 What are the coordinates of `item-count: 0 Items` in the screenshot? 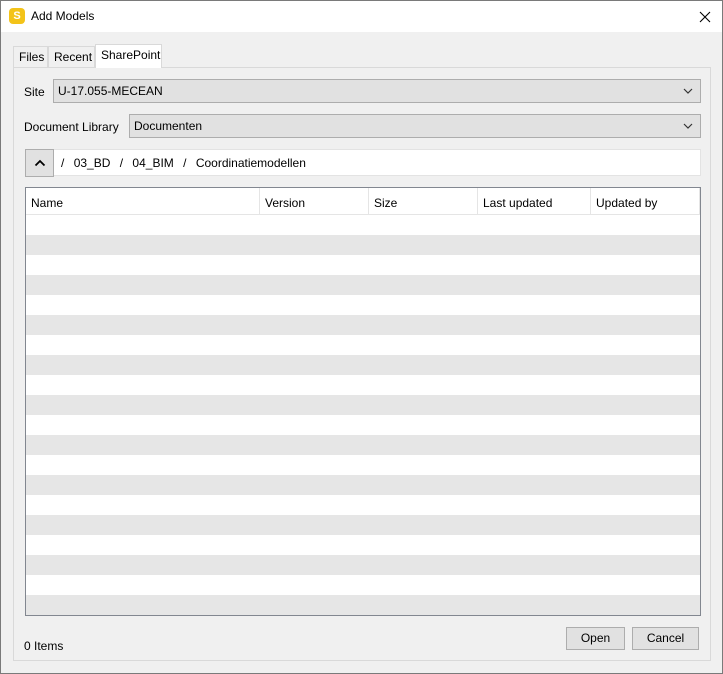 It's located at (44, 646).